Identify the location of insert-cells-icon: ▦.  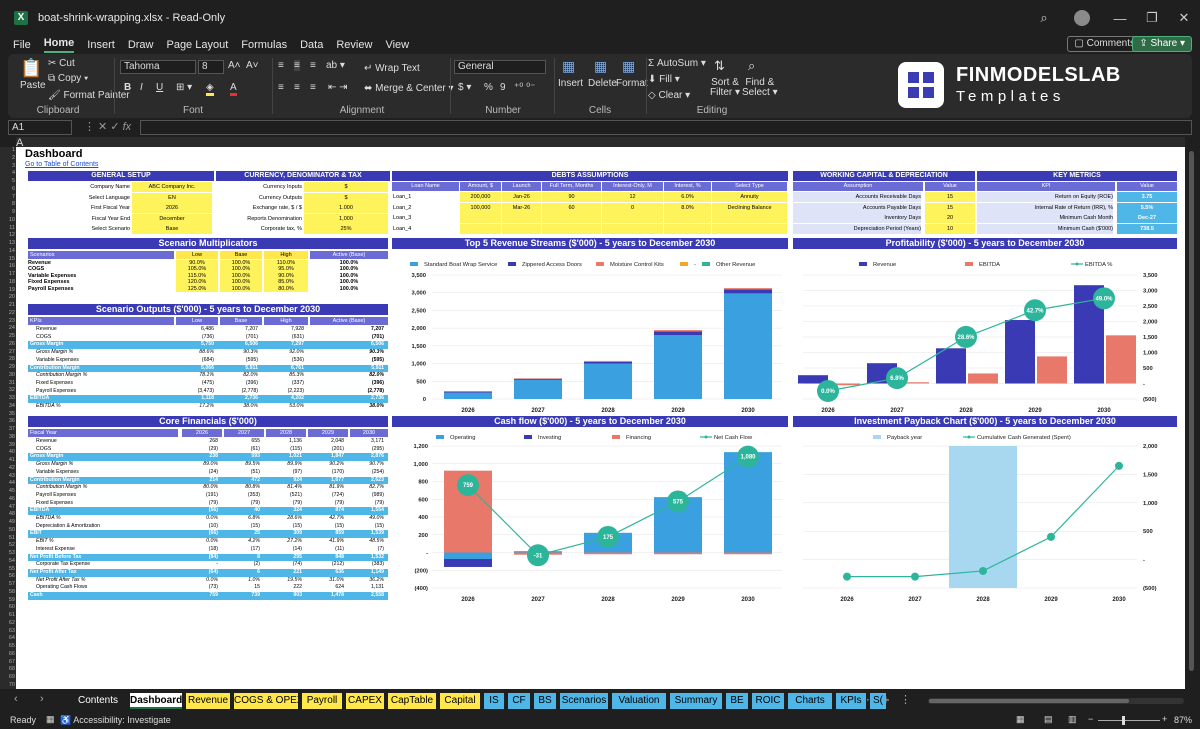
(568, 66).